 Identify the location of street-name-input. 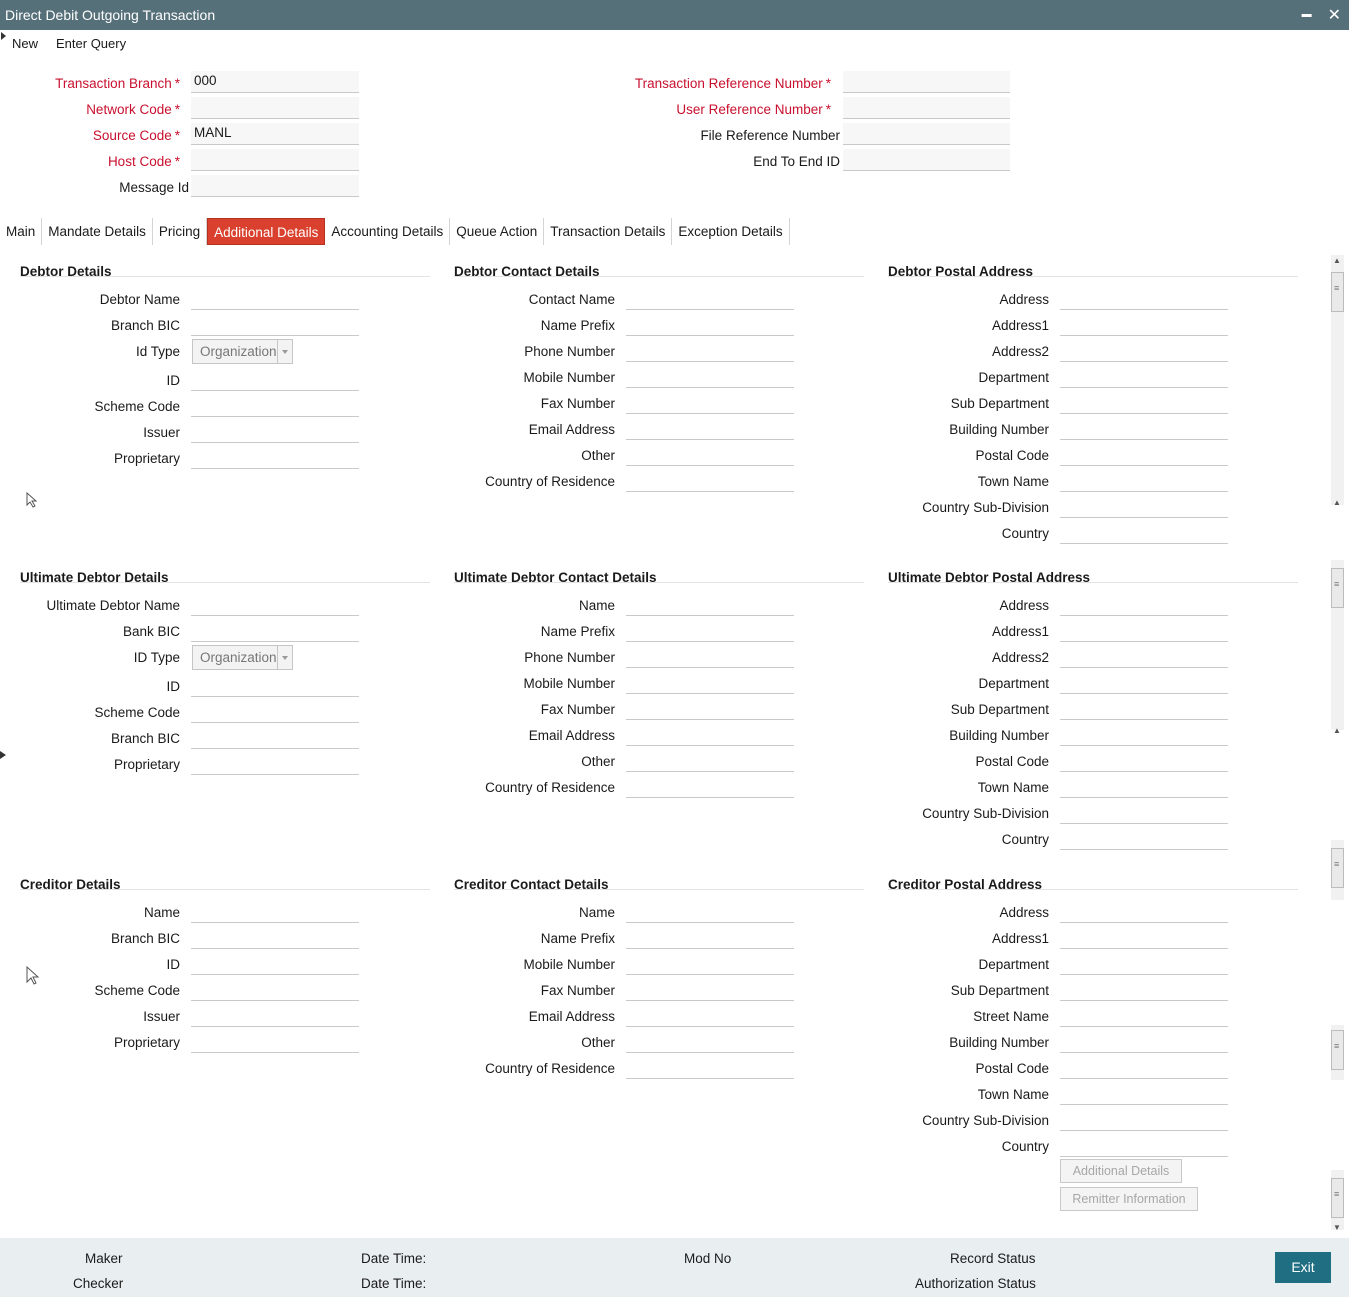
(1144, 1016).